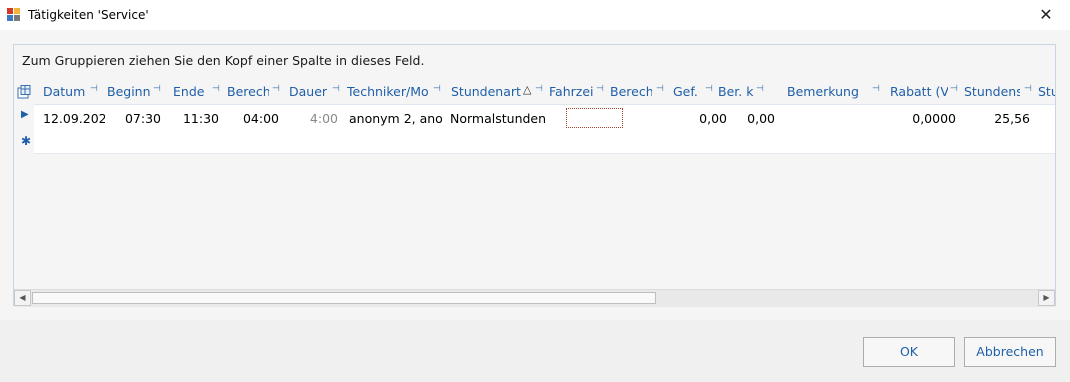 This screenshot has width=1070, height=382. I want to click on new-row-icon: ✱, so click(26, 141).